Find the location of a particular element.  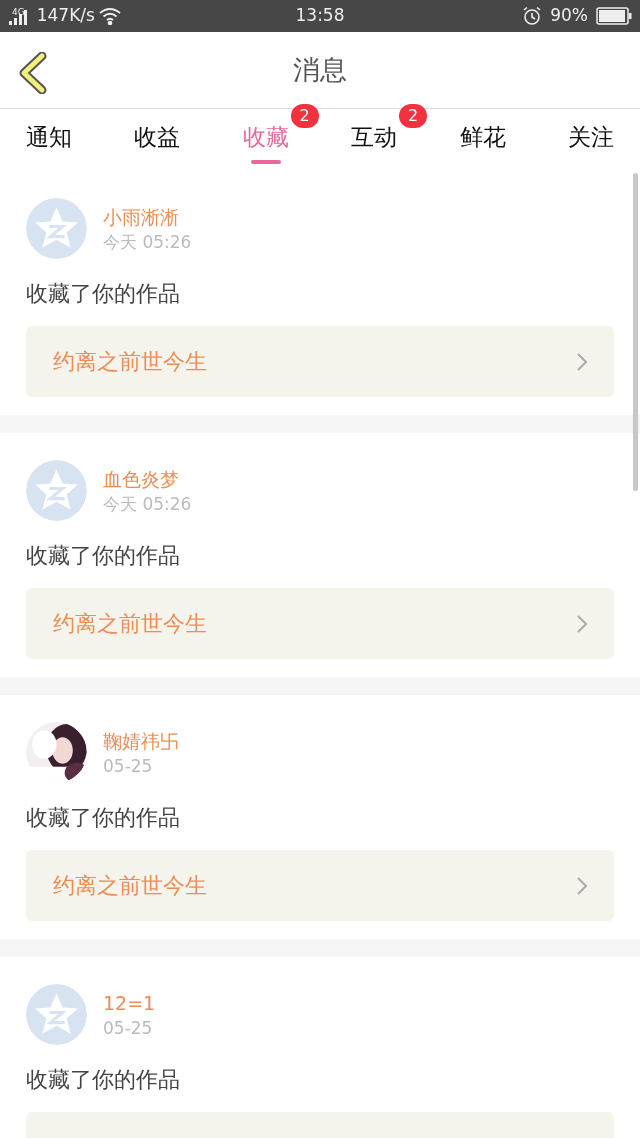

user-name: 血色炎梦 is located at coordinates (147, 478).